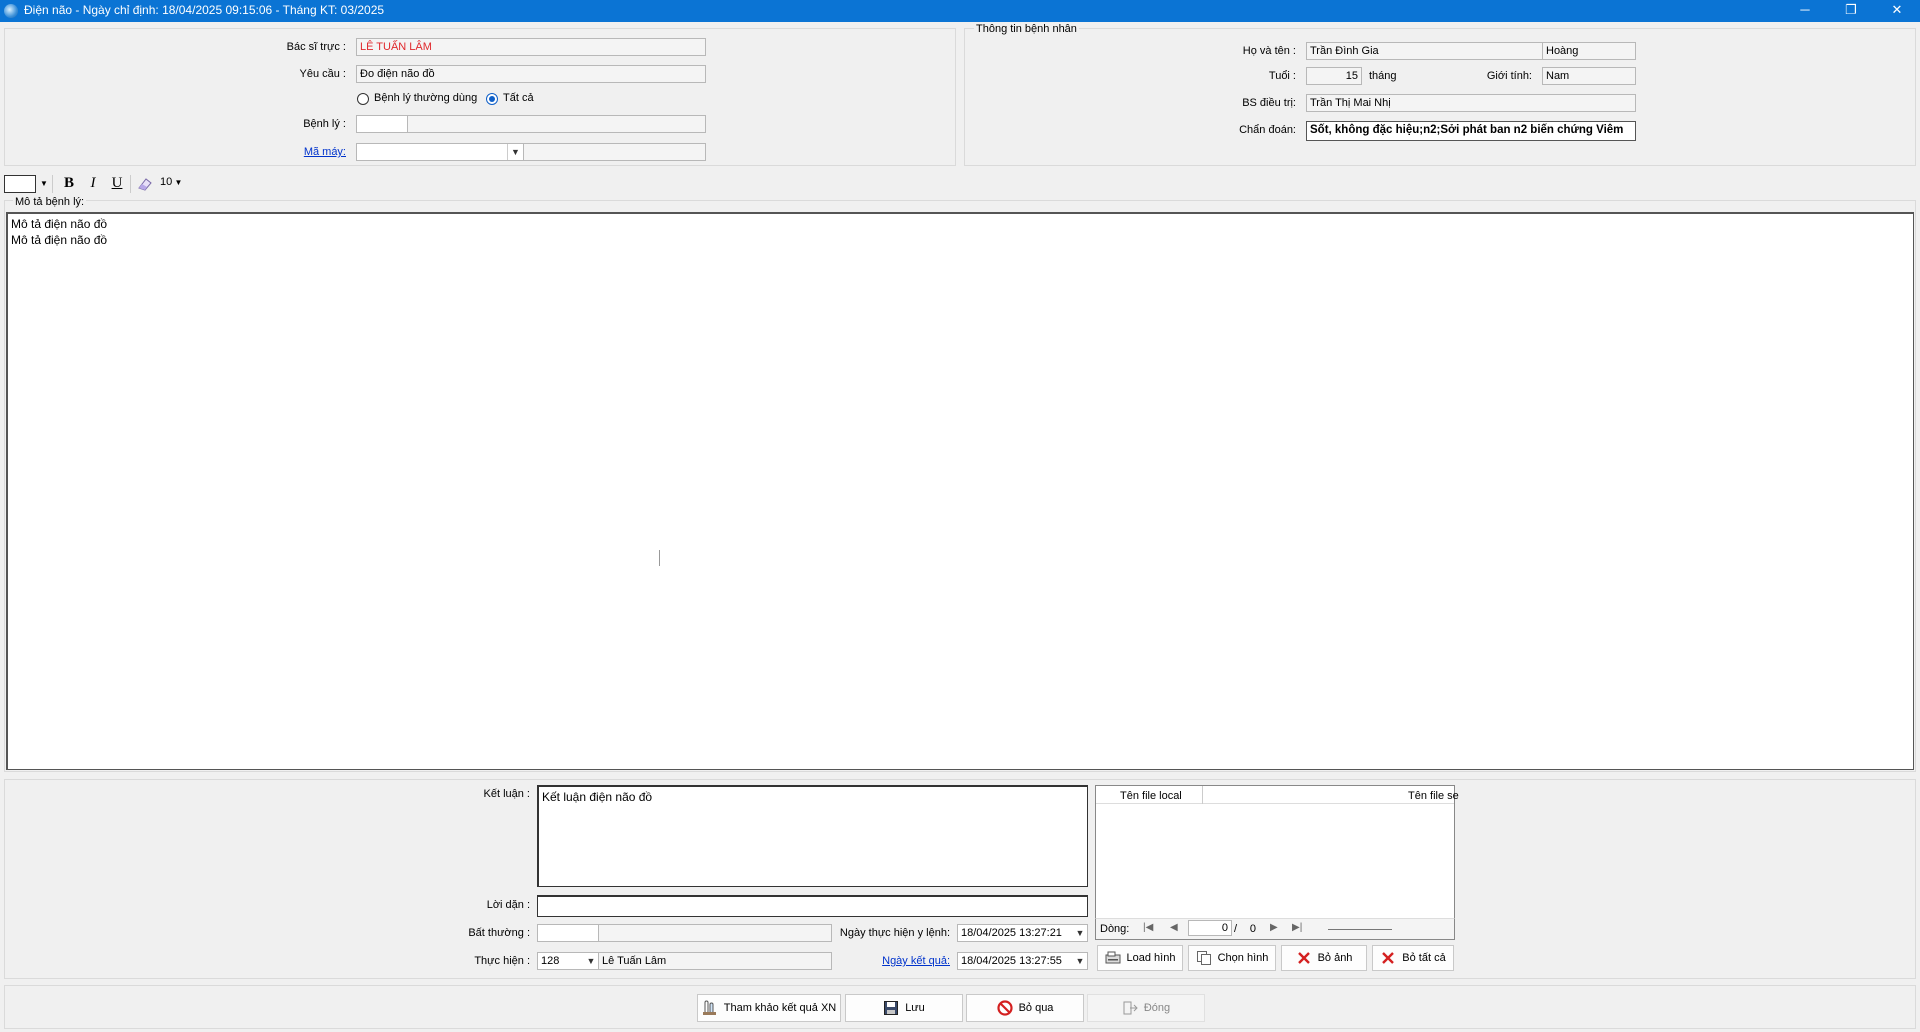  What do you see at coordinates (1026, 29) in the screenshot?
I see `patient-group-title: Thông tin bệnh nhân` at bounding box center [1026, 29].